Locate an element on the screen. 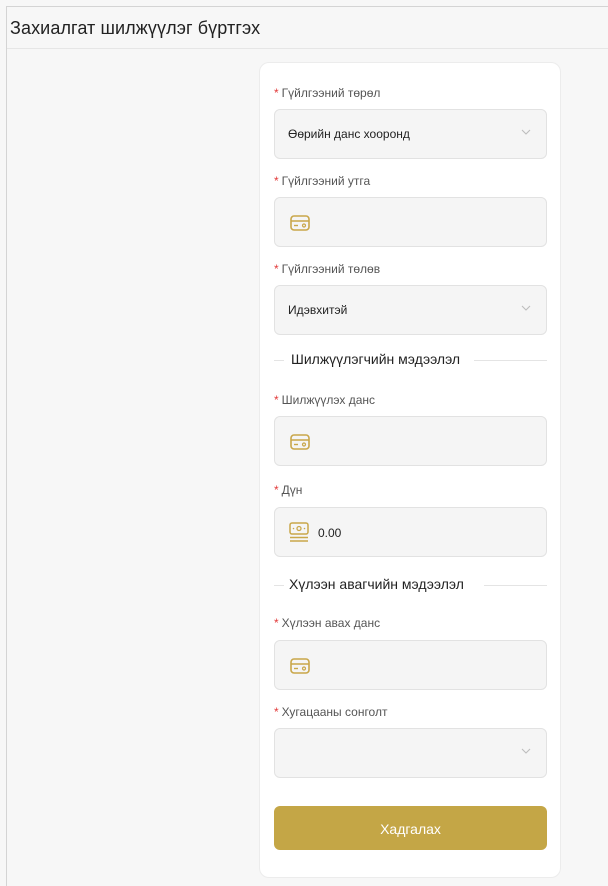 The image size is (608, 886). transaction-status-label: * Гүйлгээний төлөв is located at coordinates (327, 269).